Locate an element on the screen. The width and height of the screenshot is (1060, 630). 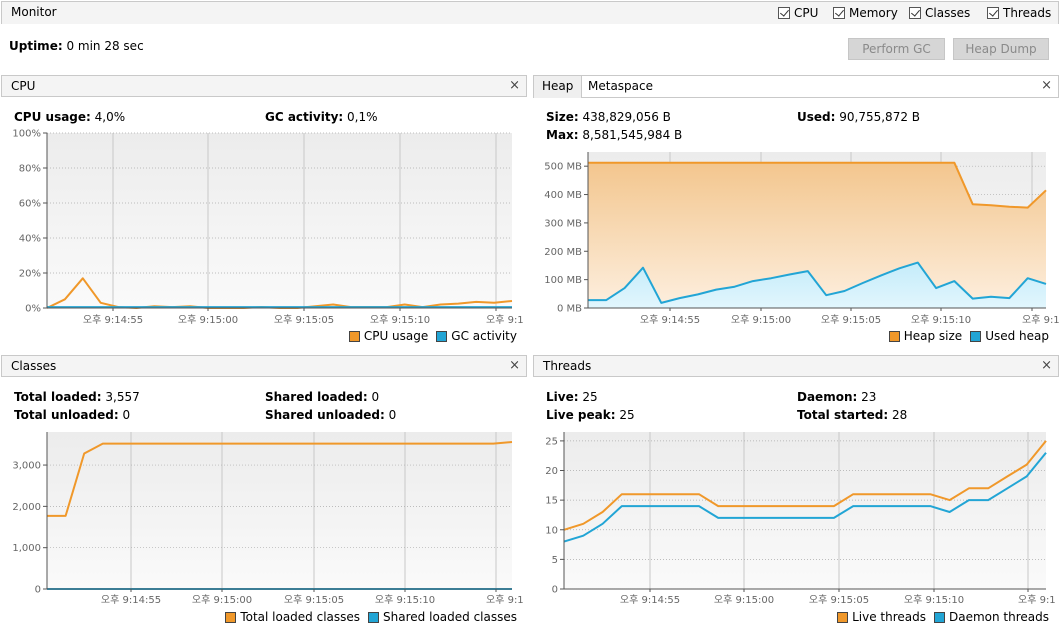
threads-legend: Live threads Daemon threads is located at coordinates (939, 617).